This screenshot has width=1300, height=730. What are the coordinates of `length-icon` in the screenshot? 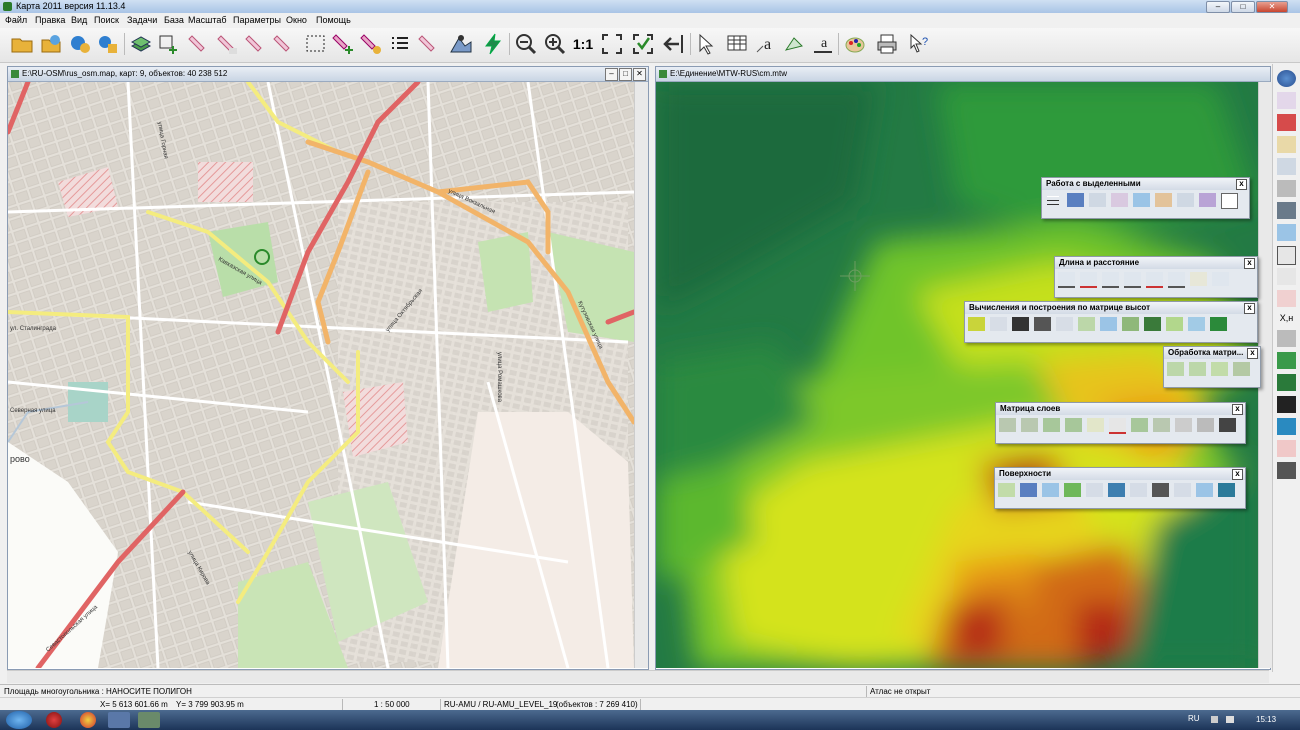 It's located at (1066, 280).